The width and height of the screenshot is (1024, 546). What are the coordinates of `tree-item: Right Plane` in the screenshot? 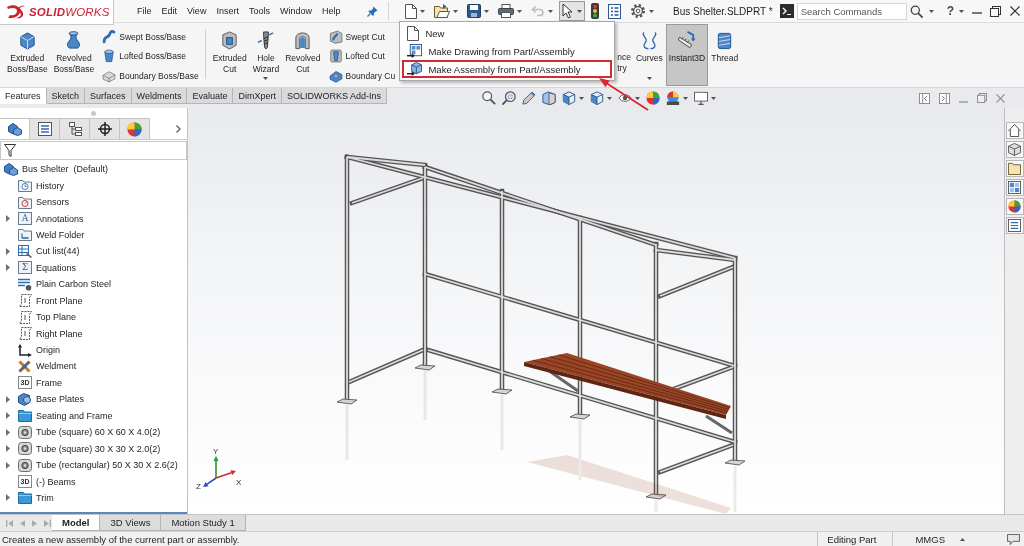 It's located at (51, 334).